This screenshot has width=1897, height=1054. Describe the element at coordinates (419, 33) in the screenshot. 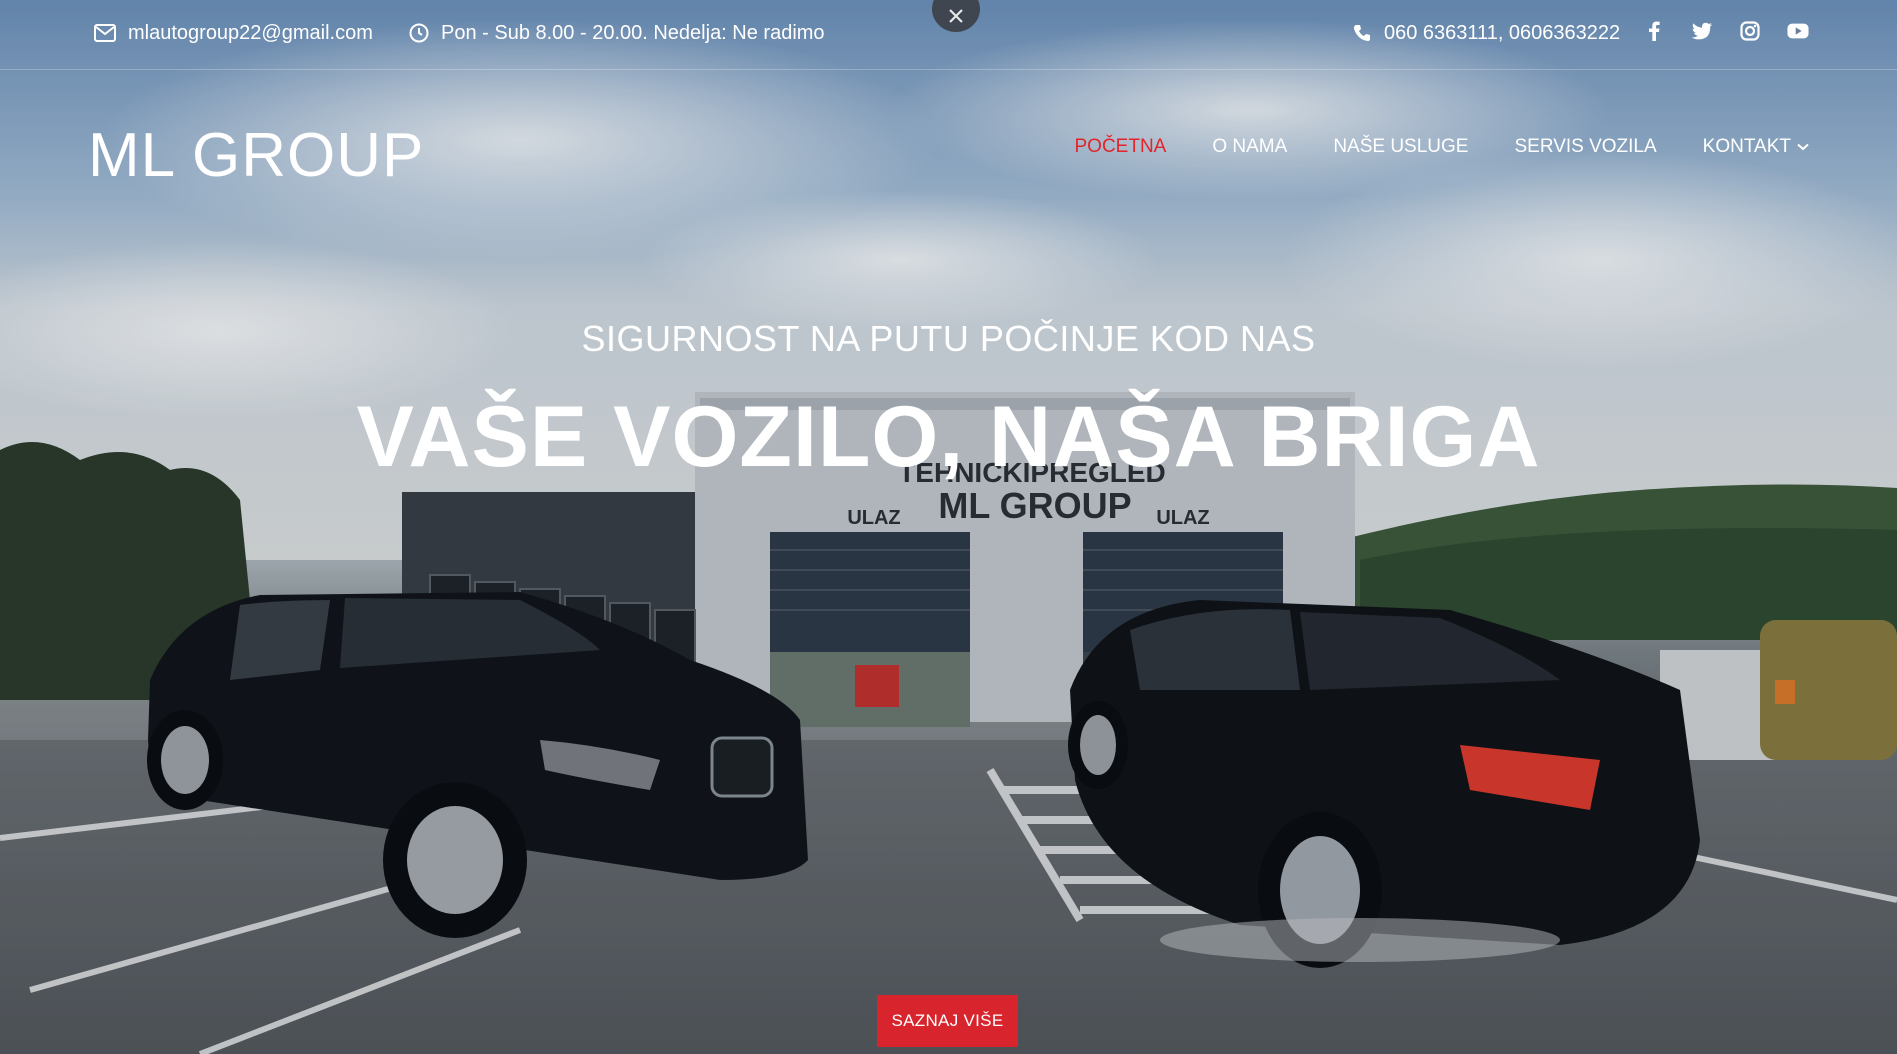

I see `clock-icon` at that location.